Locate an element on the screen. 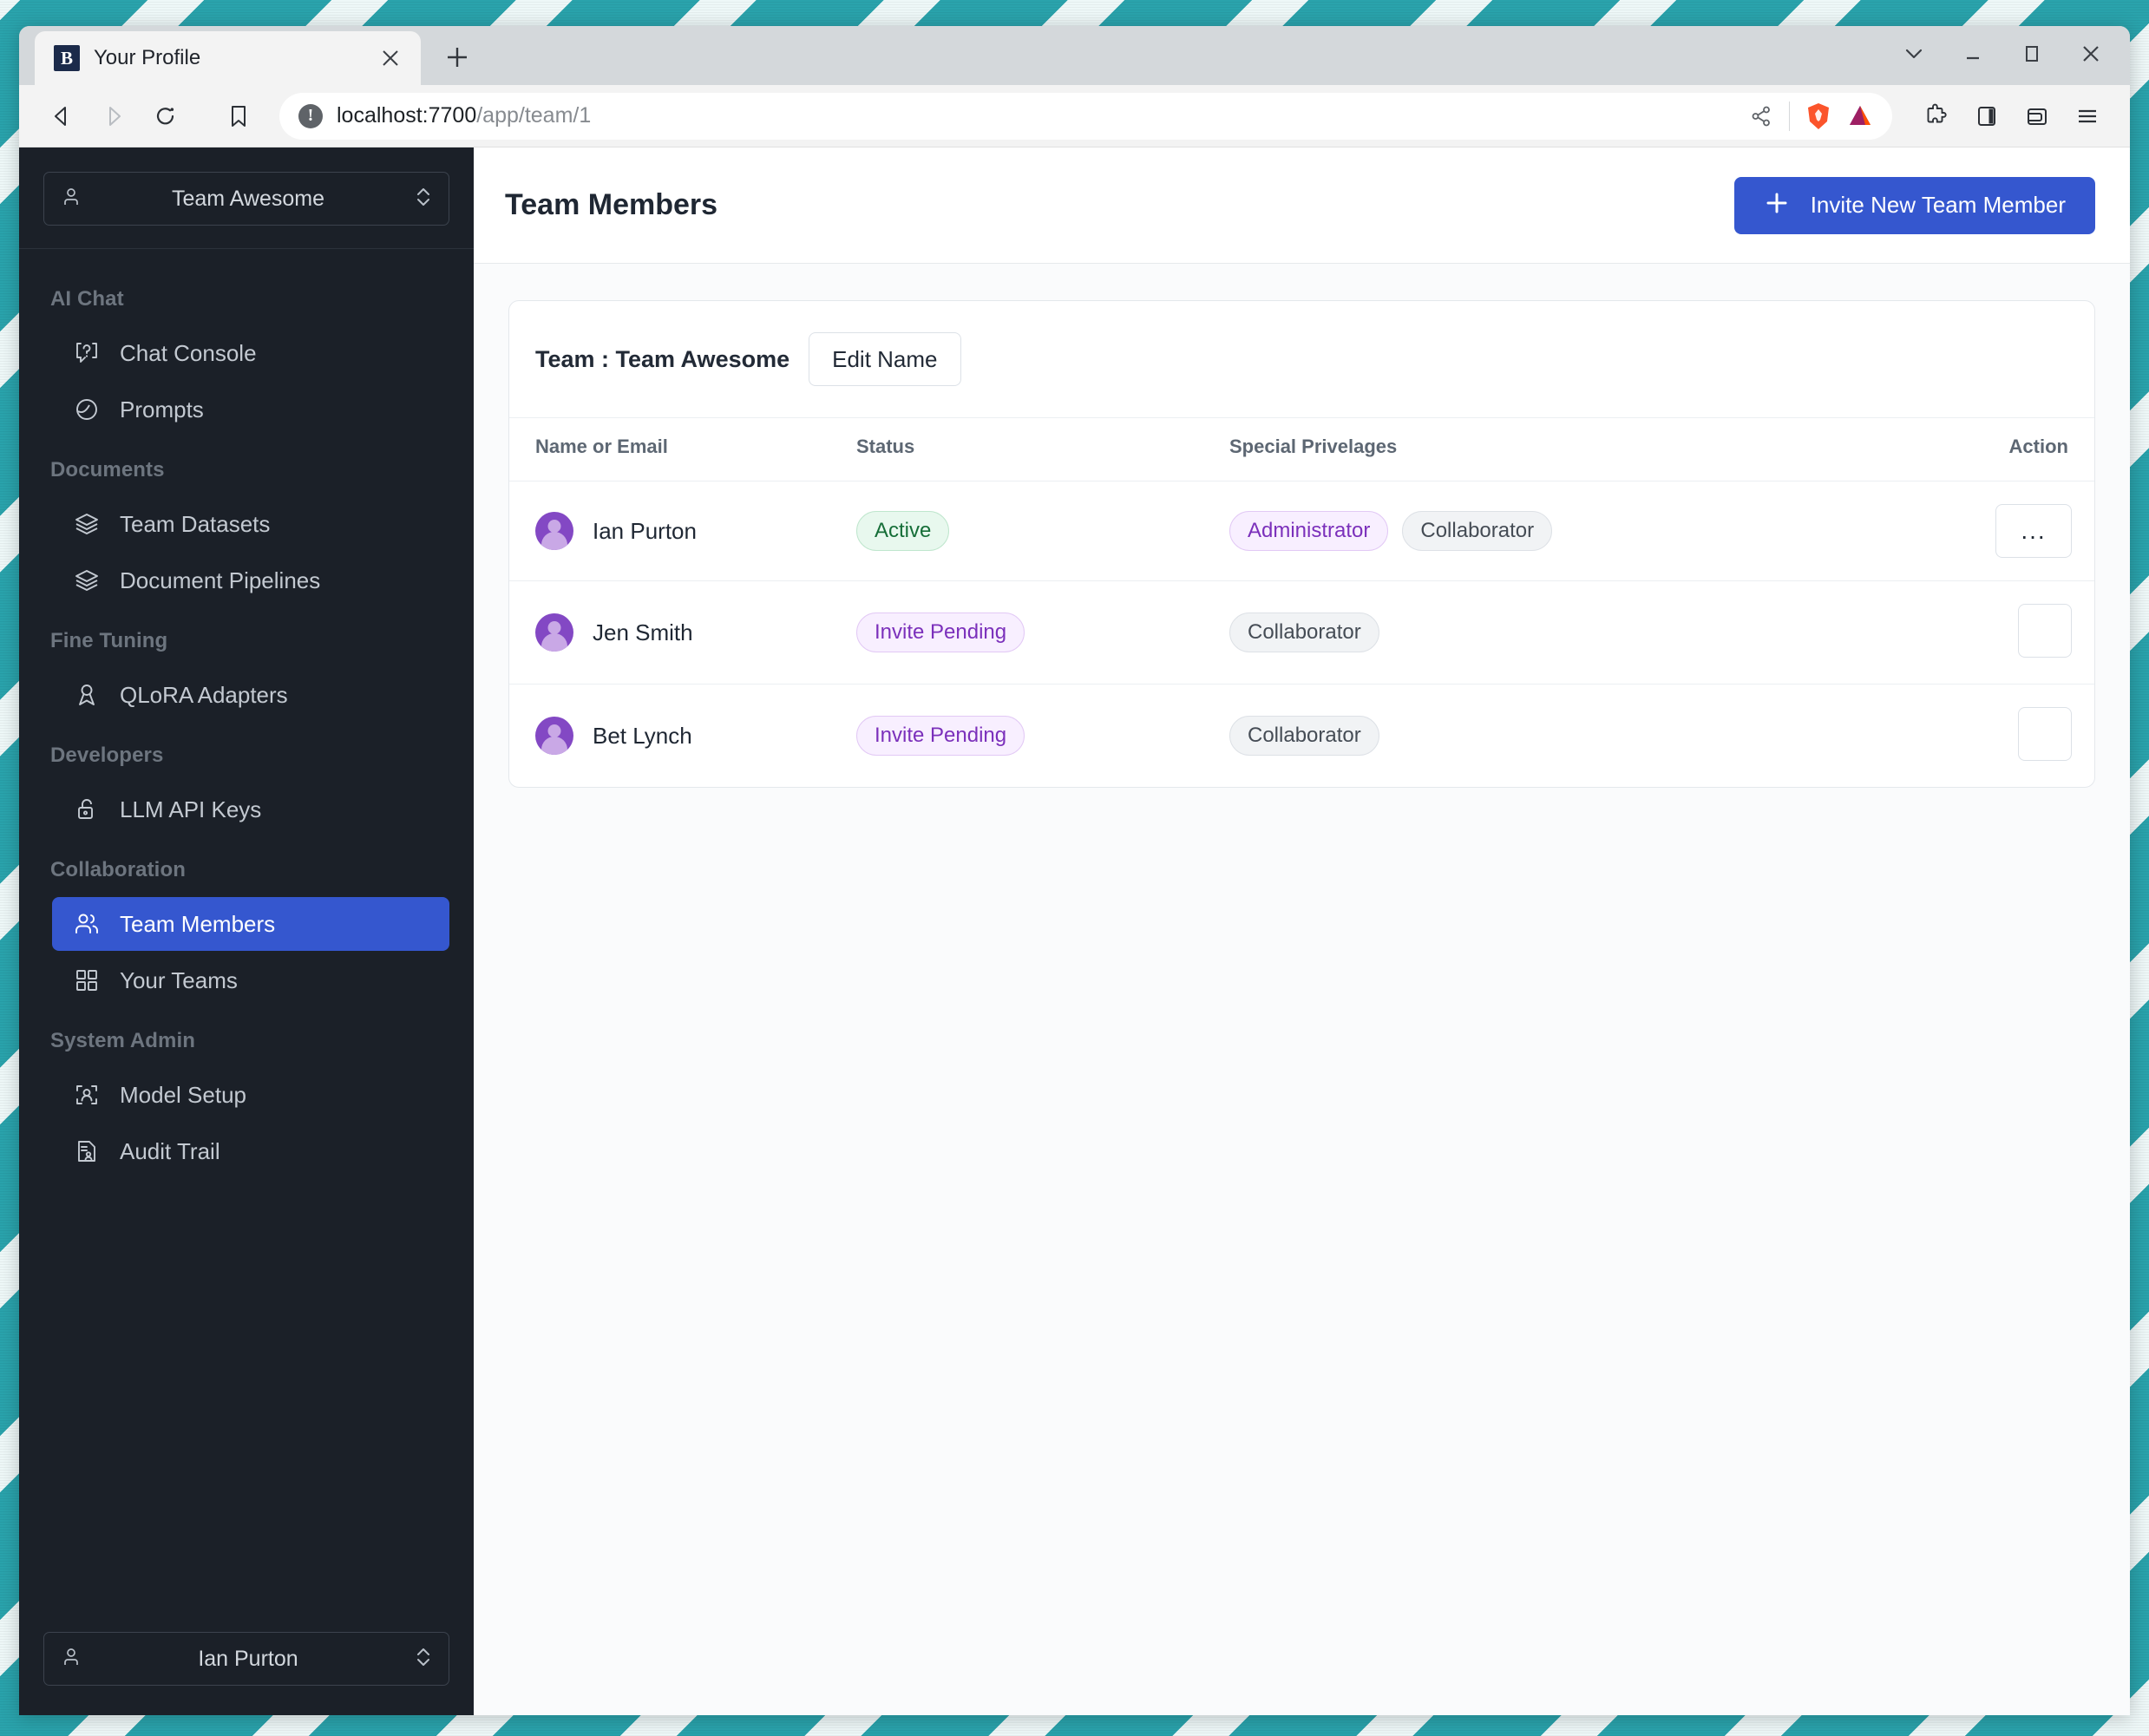  extensions-icon is located at coordinates (1936, 117).